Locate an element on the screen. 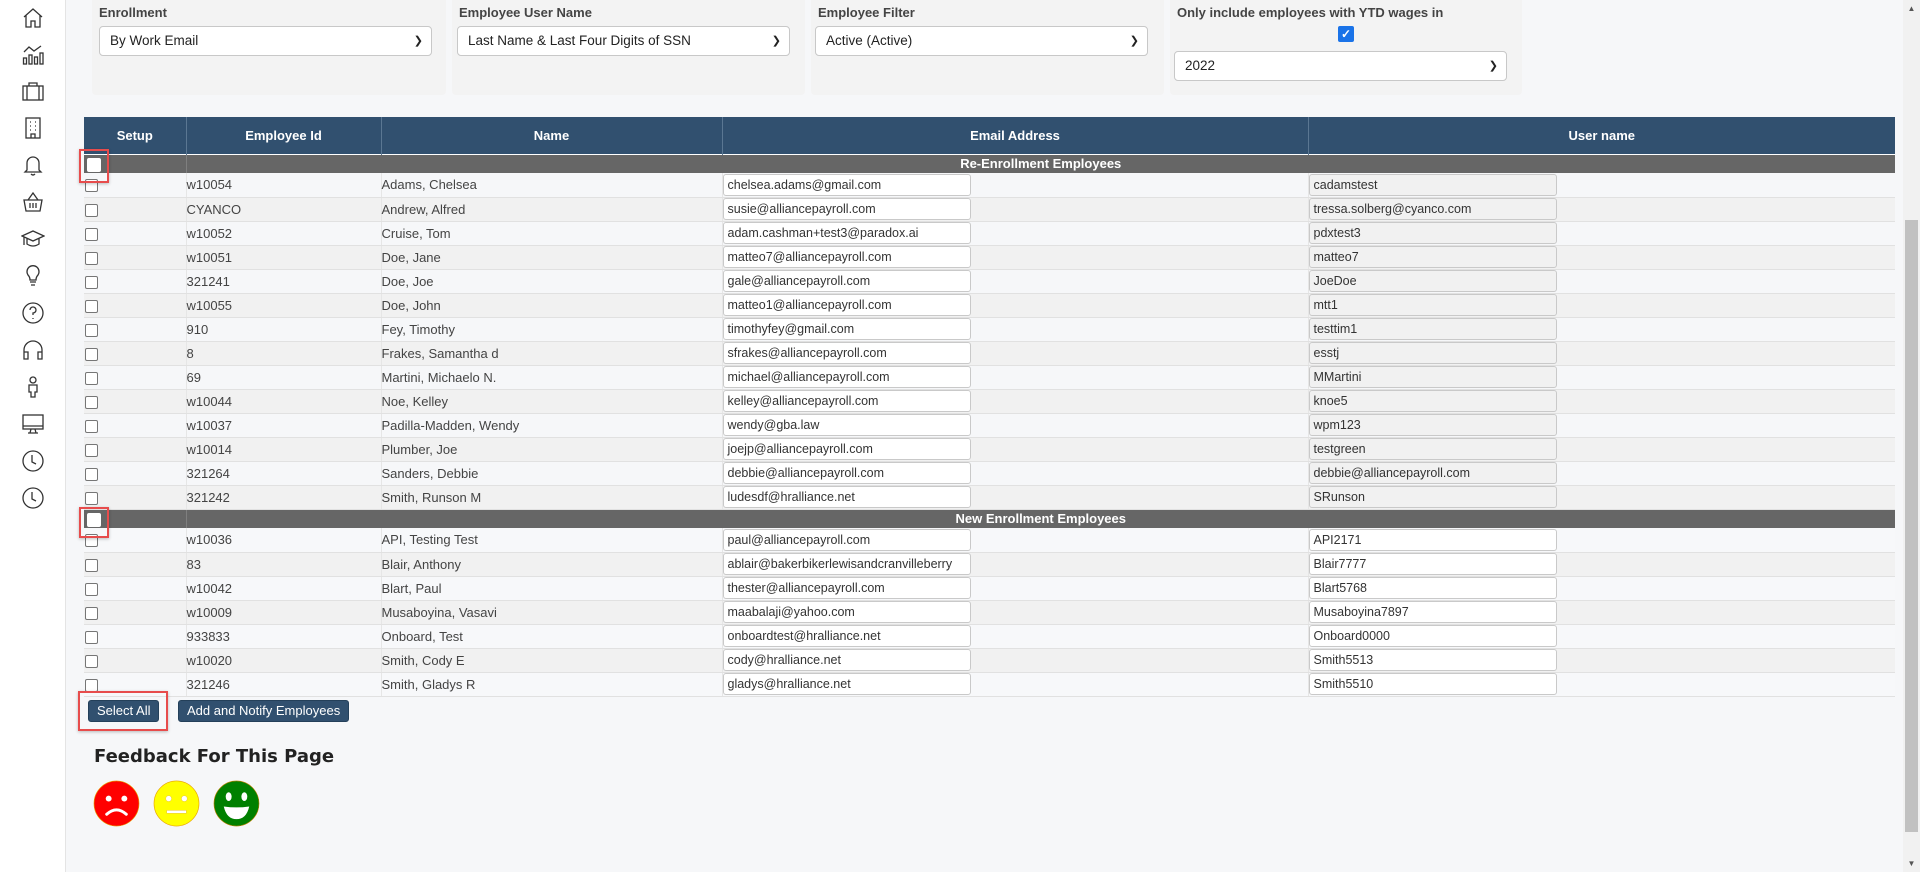 This screenshot has width=1920, height=872. username-input: knoe5 is located at coordinates (1432, 401).